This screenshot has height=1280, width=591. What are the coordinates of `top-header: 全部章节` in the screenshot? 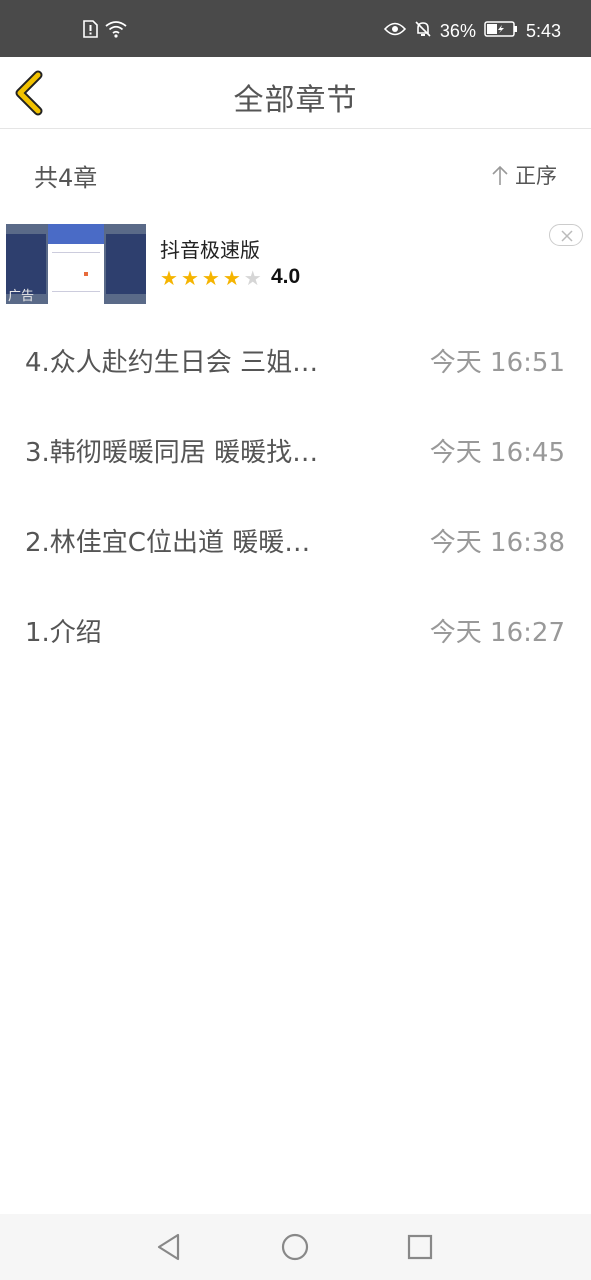 It's located at (295, 93).